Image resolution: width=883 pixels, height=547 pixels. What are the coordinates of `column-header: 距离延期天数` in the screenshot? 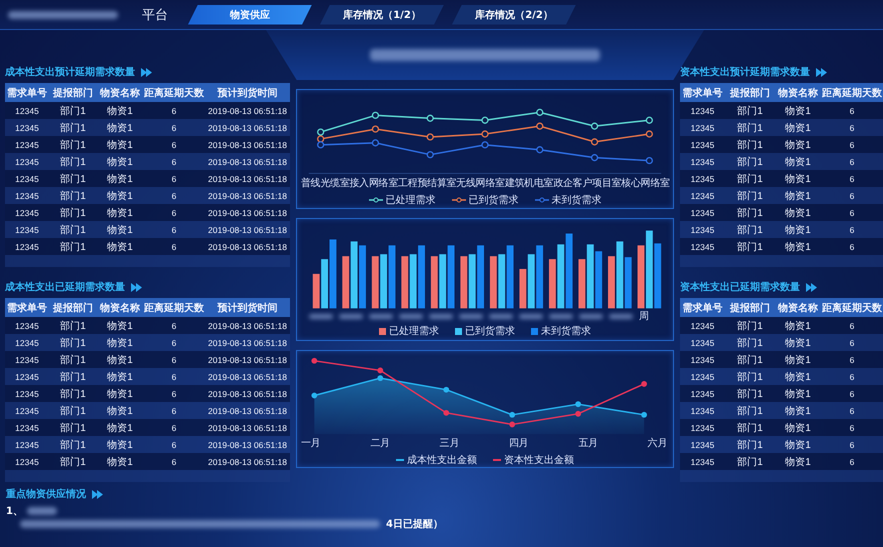 It's located at (852, 307).